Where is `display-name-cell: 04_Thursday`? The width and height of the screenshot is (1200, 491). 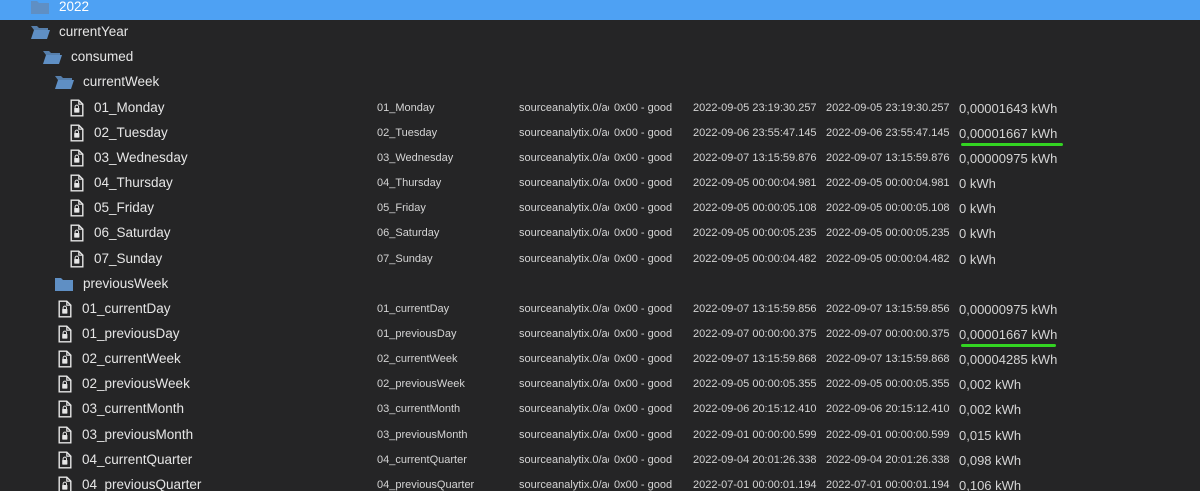 display-name-cell: 04_Thursday is located at coordinates (409, 183).